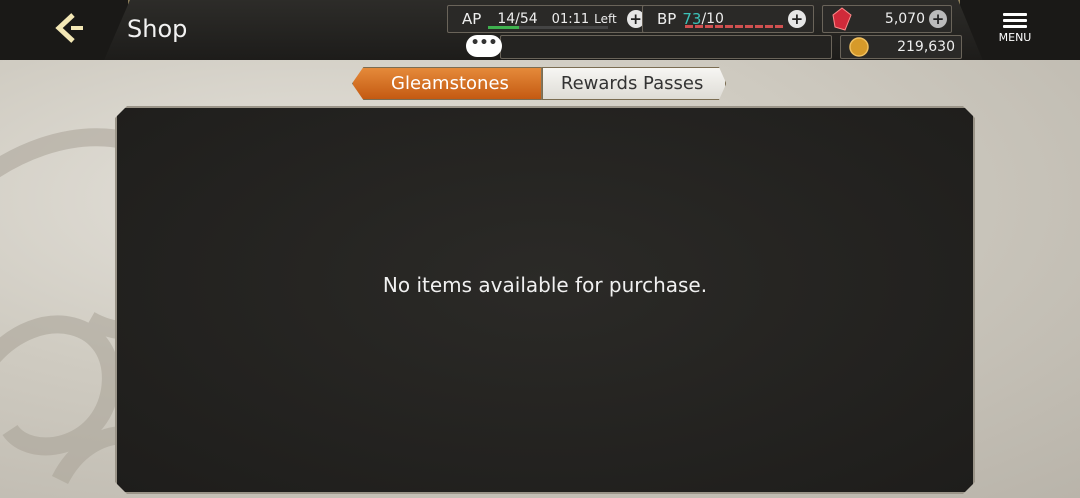 Image resolution: width=1080 pixels, height=498 pixels. Describe the element at coordinates (728, 19) in the screenshot. I see `bp-status: BP 73 /10 +` at that location.